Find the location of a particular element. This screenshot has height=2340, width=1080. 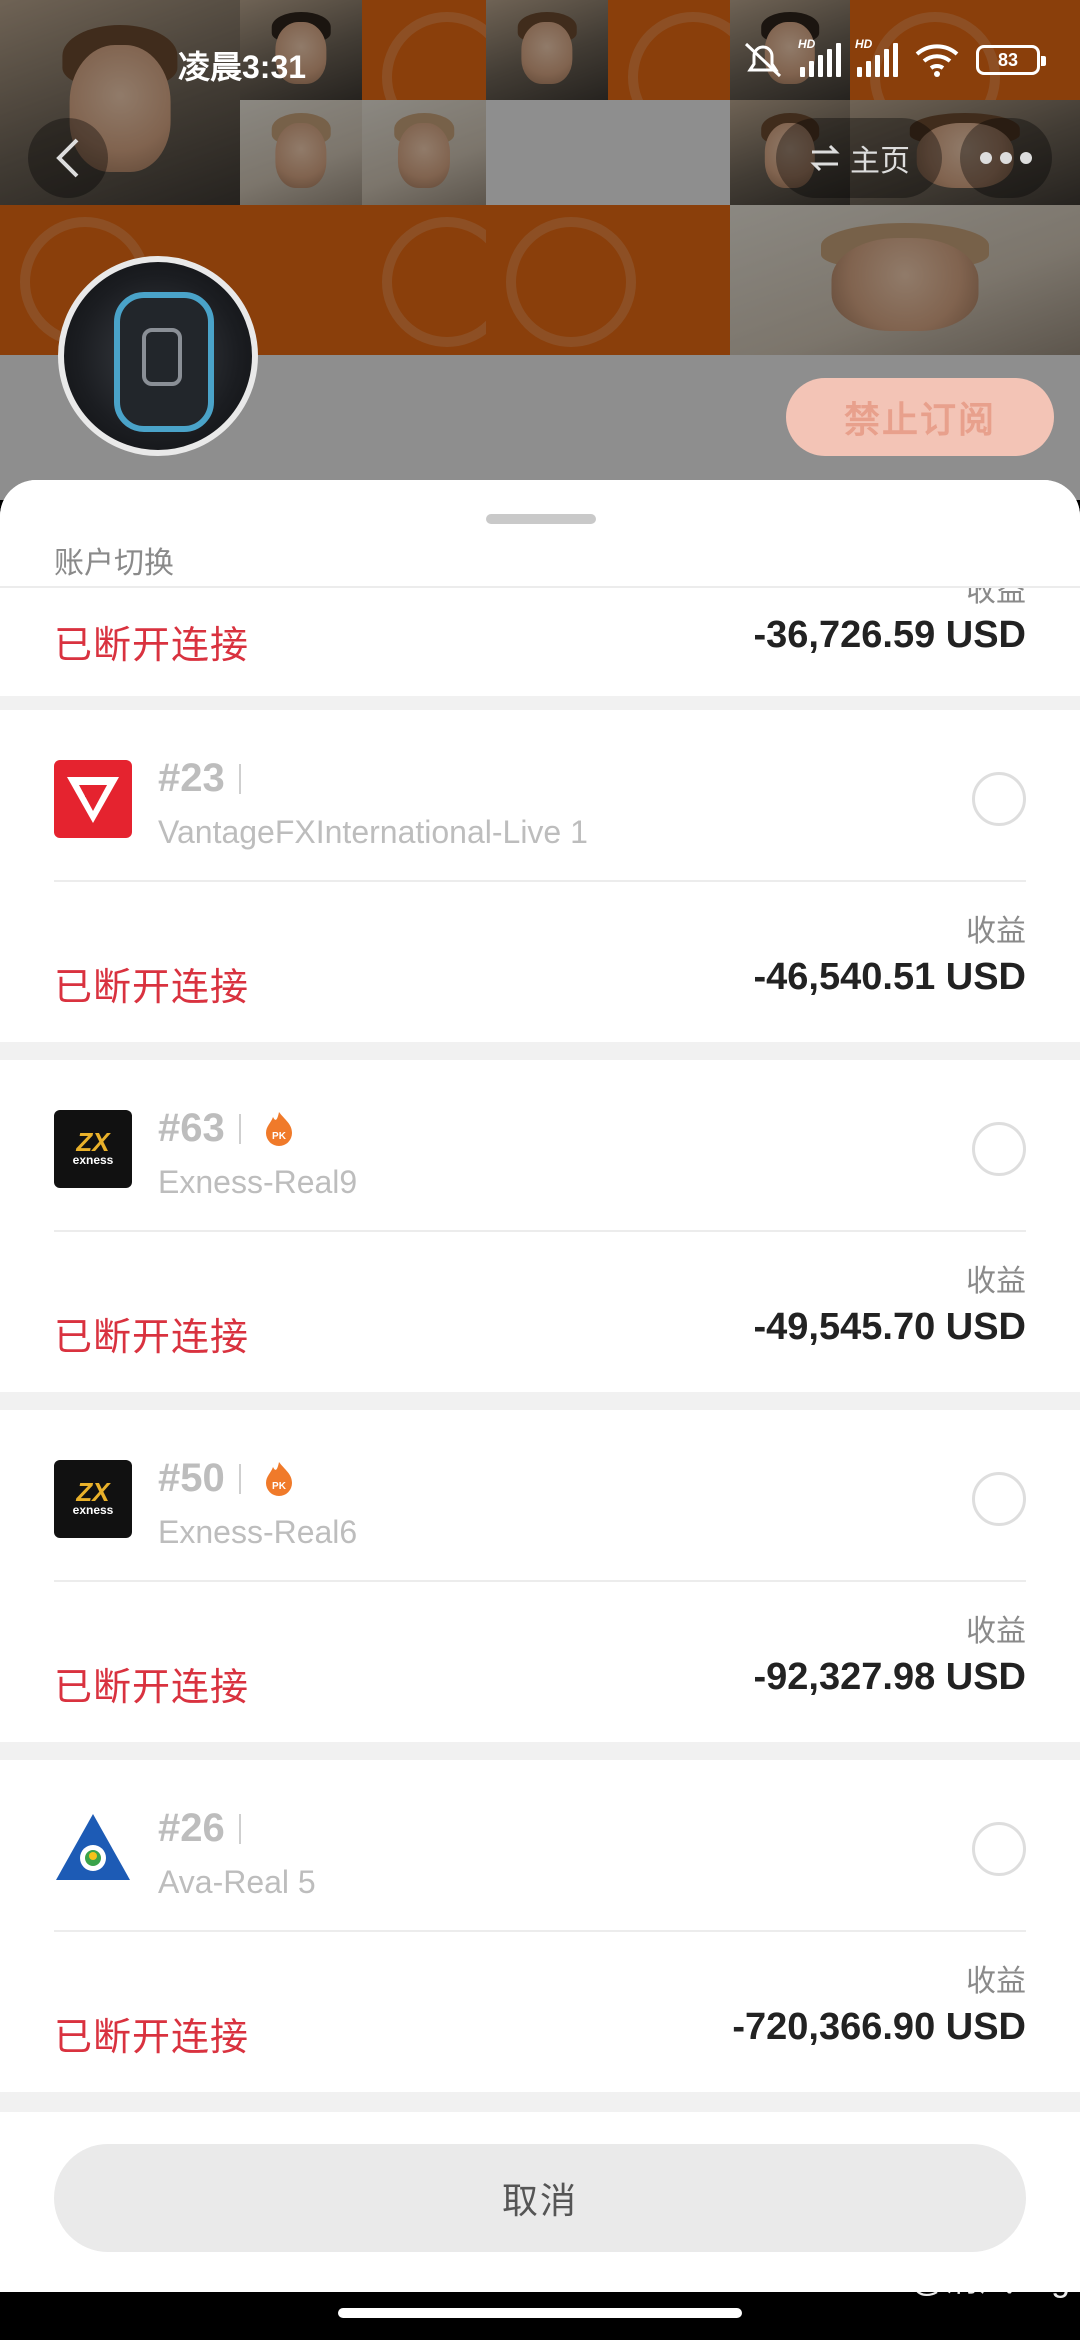

account-number-text: #26 is located at coordinates (191, 1828).